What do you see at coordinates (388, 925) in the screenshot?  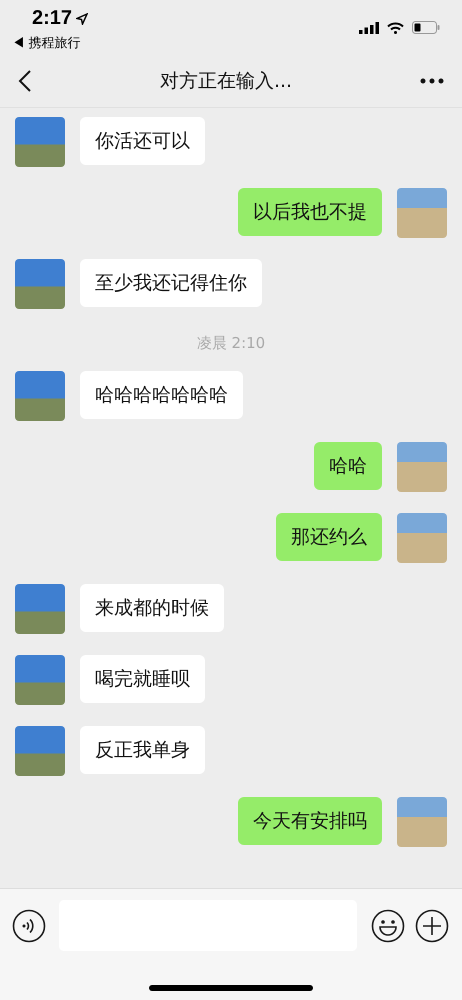 I see `emoji-icon` at bounding box center [388, 925].